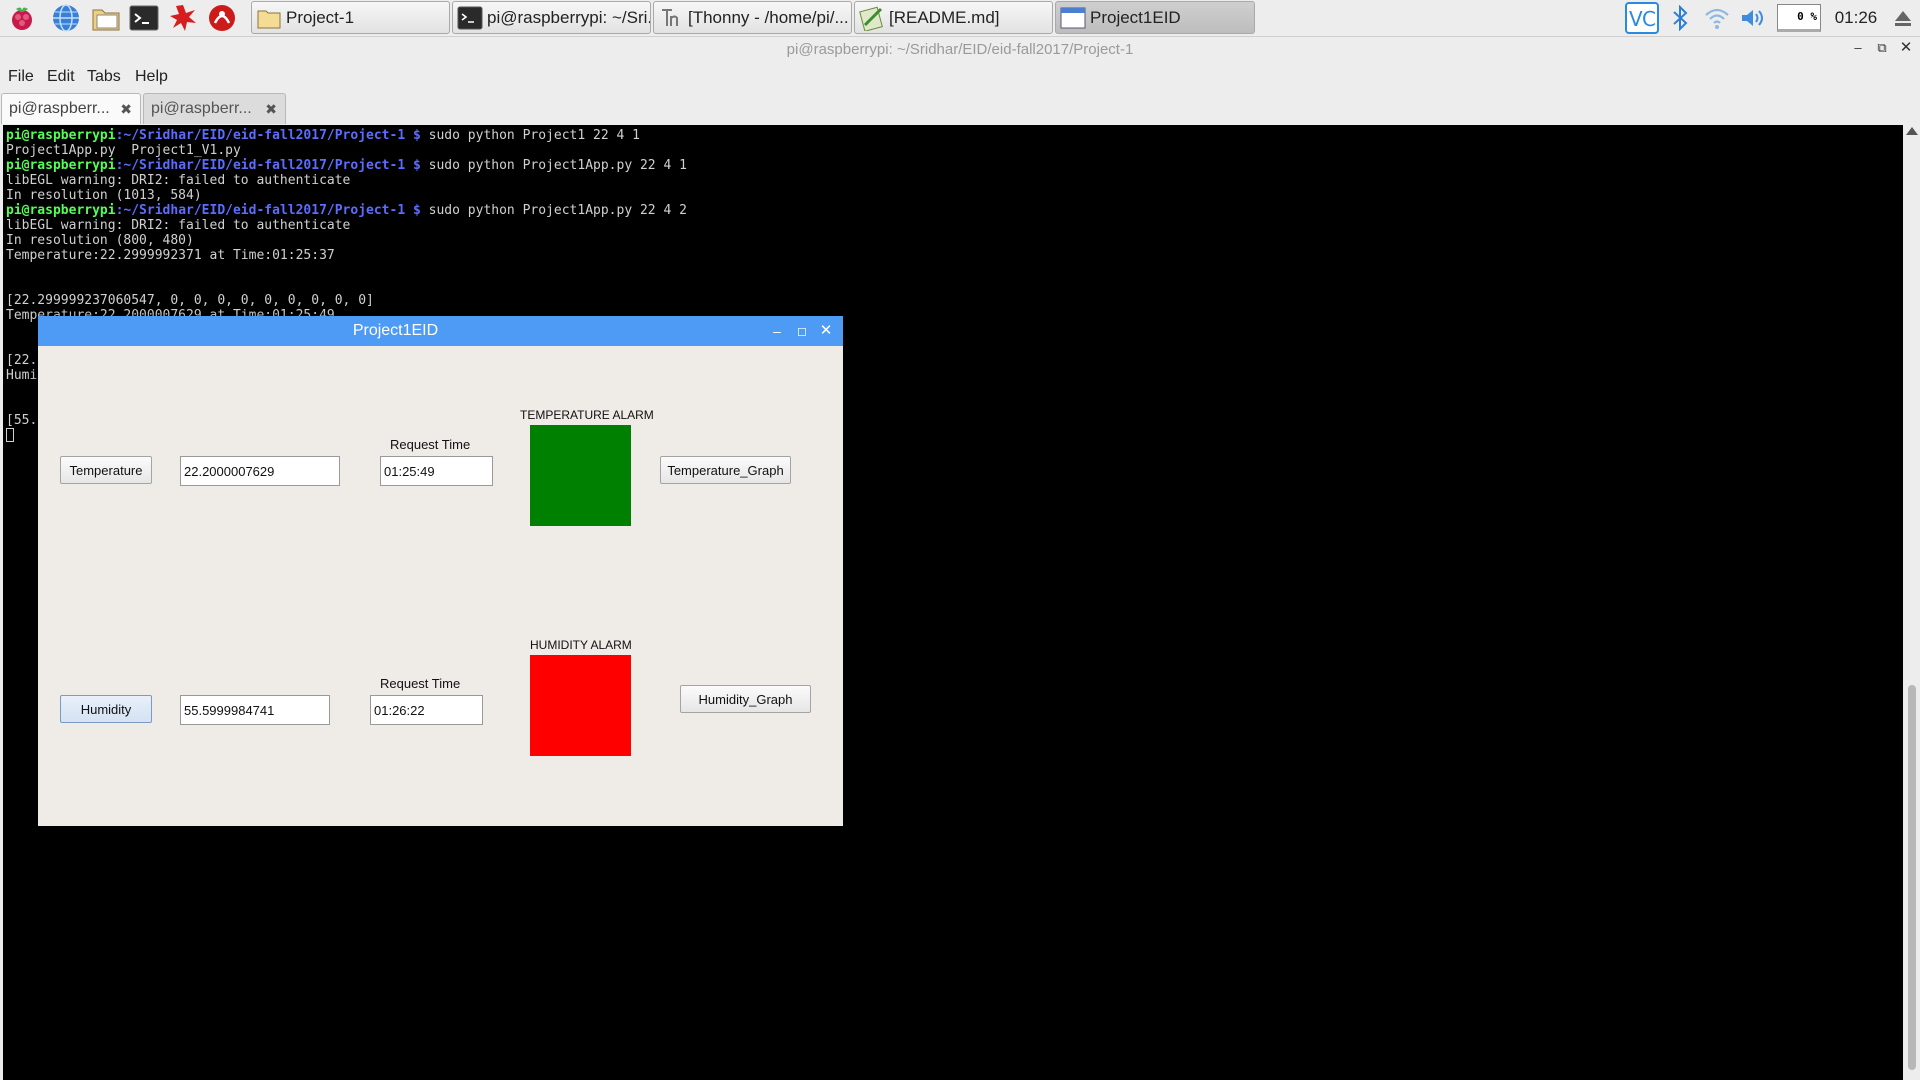  I want to click on terminal-line: [22., so click(22, 360).